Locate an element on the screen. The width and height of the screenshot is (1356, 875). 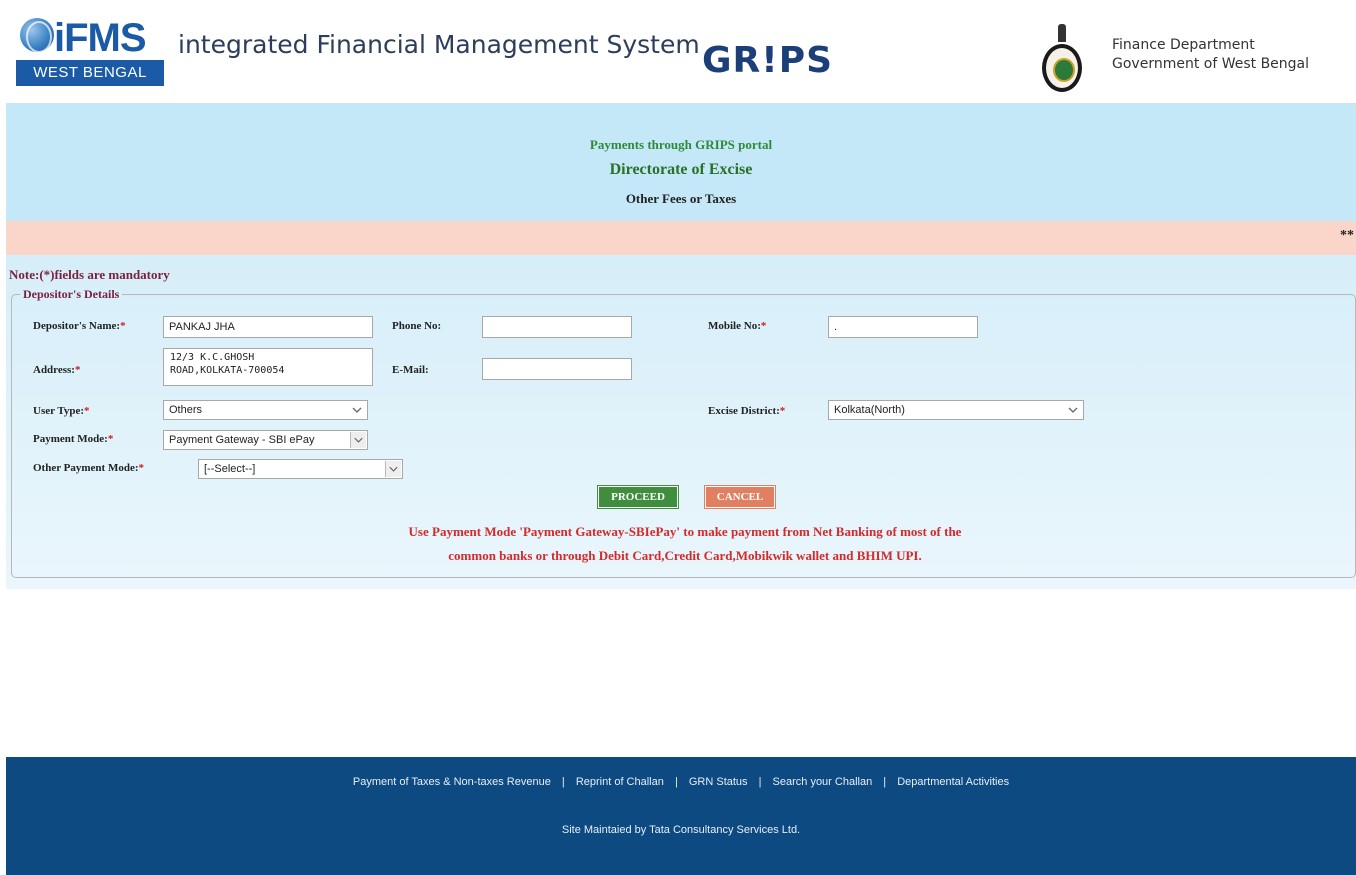
address-textarea: 12/3 K.C.GHOSH ROAD,KOLKATA-700054 is located at coordinates (268, 367).